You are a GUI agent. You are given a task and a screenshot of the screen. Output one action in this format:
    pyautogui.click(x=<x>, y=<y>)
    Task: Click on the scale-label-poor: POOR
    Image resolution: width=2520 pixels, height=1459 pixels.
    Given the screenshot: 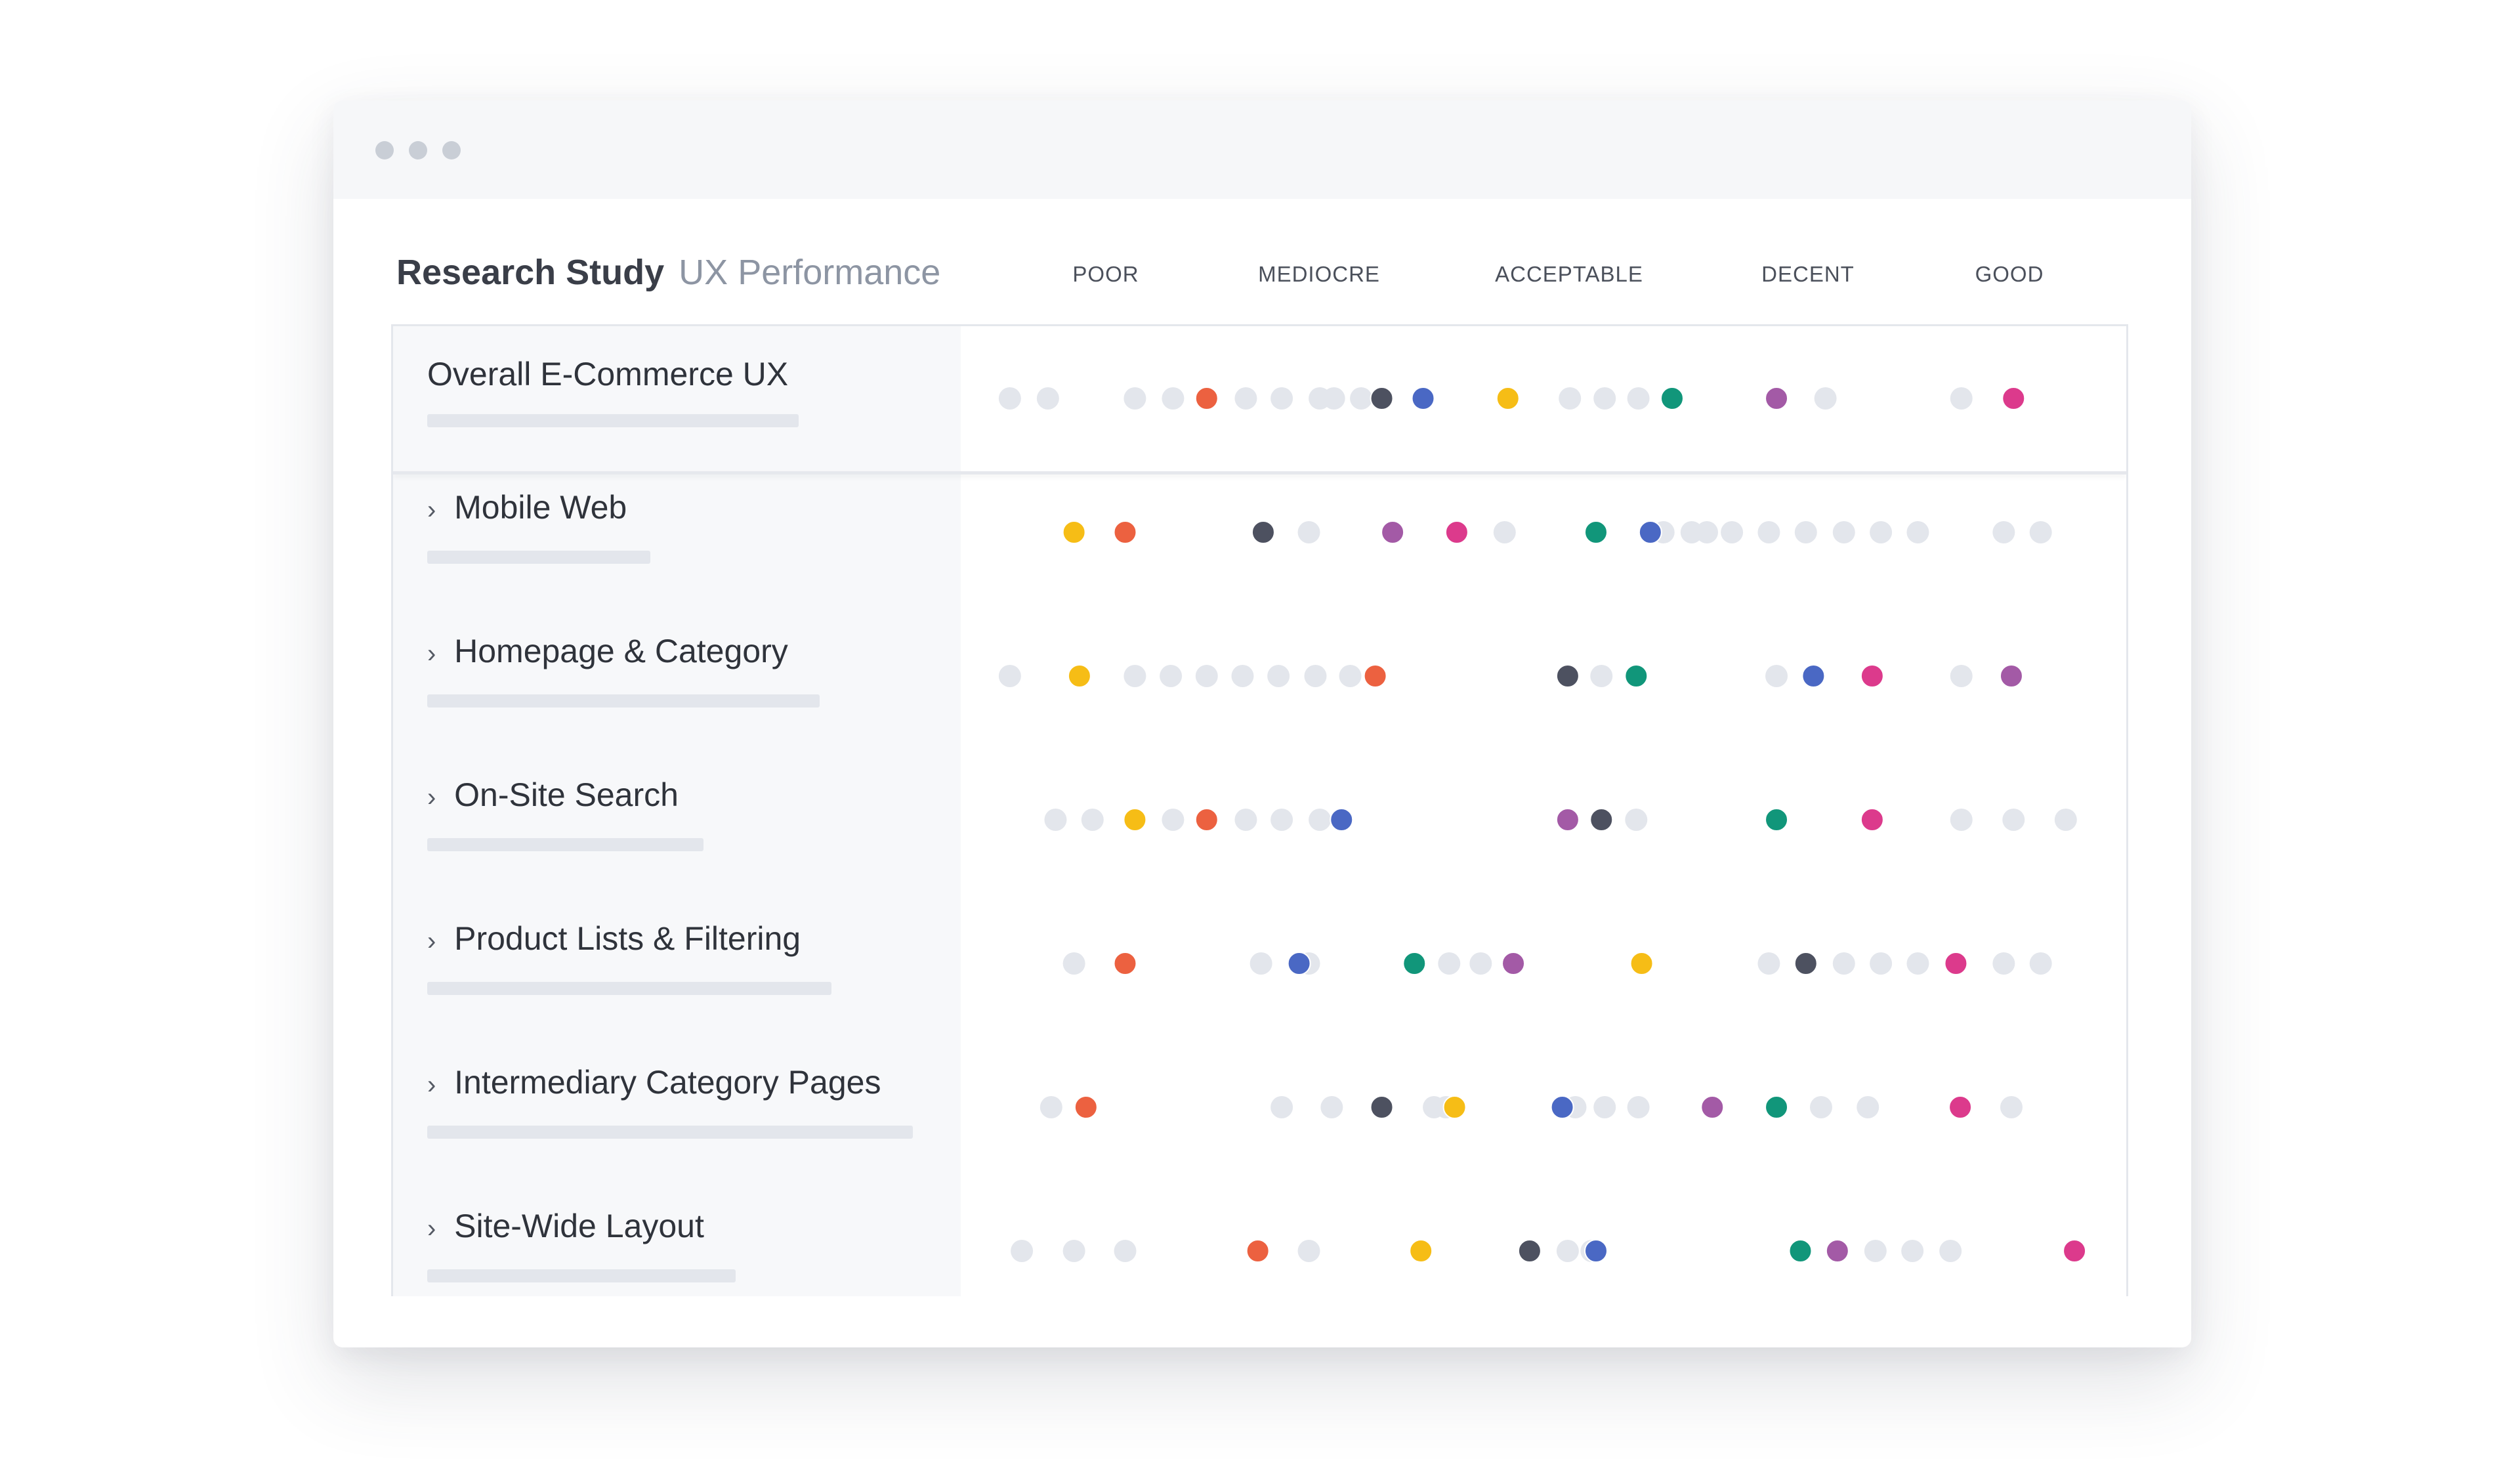 What is the action you would take?
    pyautogui.click(x=1105, y=274)
    